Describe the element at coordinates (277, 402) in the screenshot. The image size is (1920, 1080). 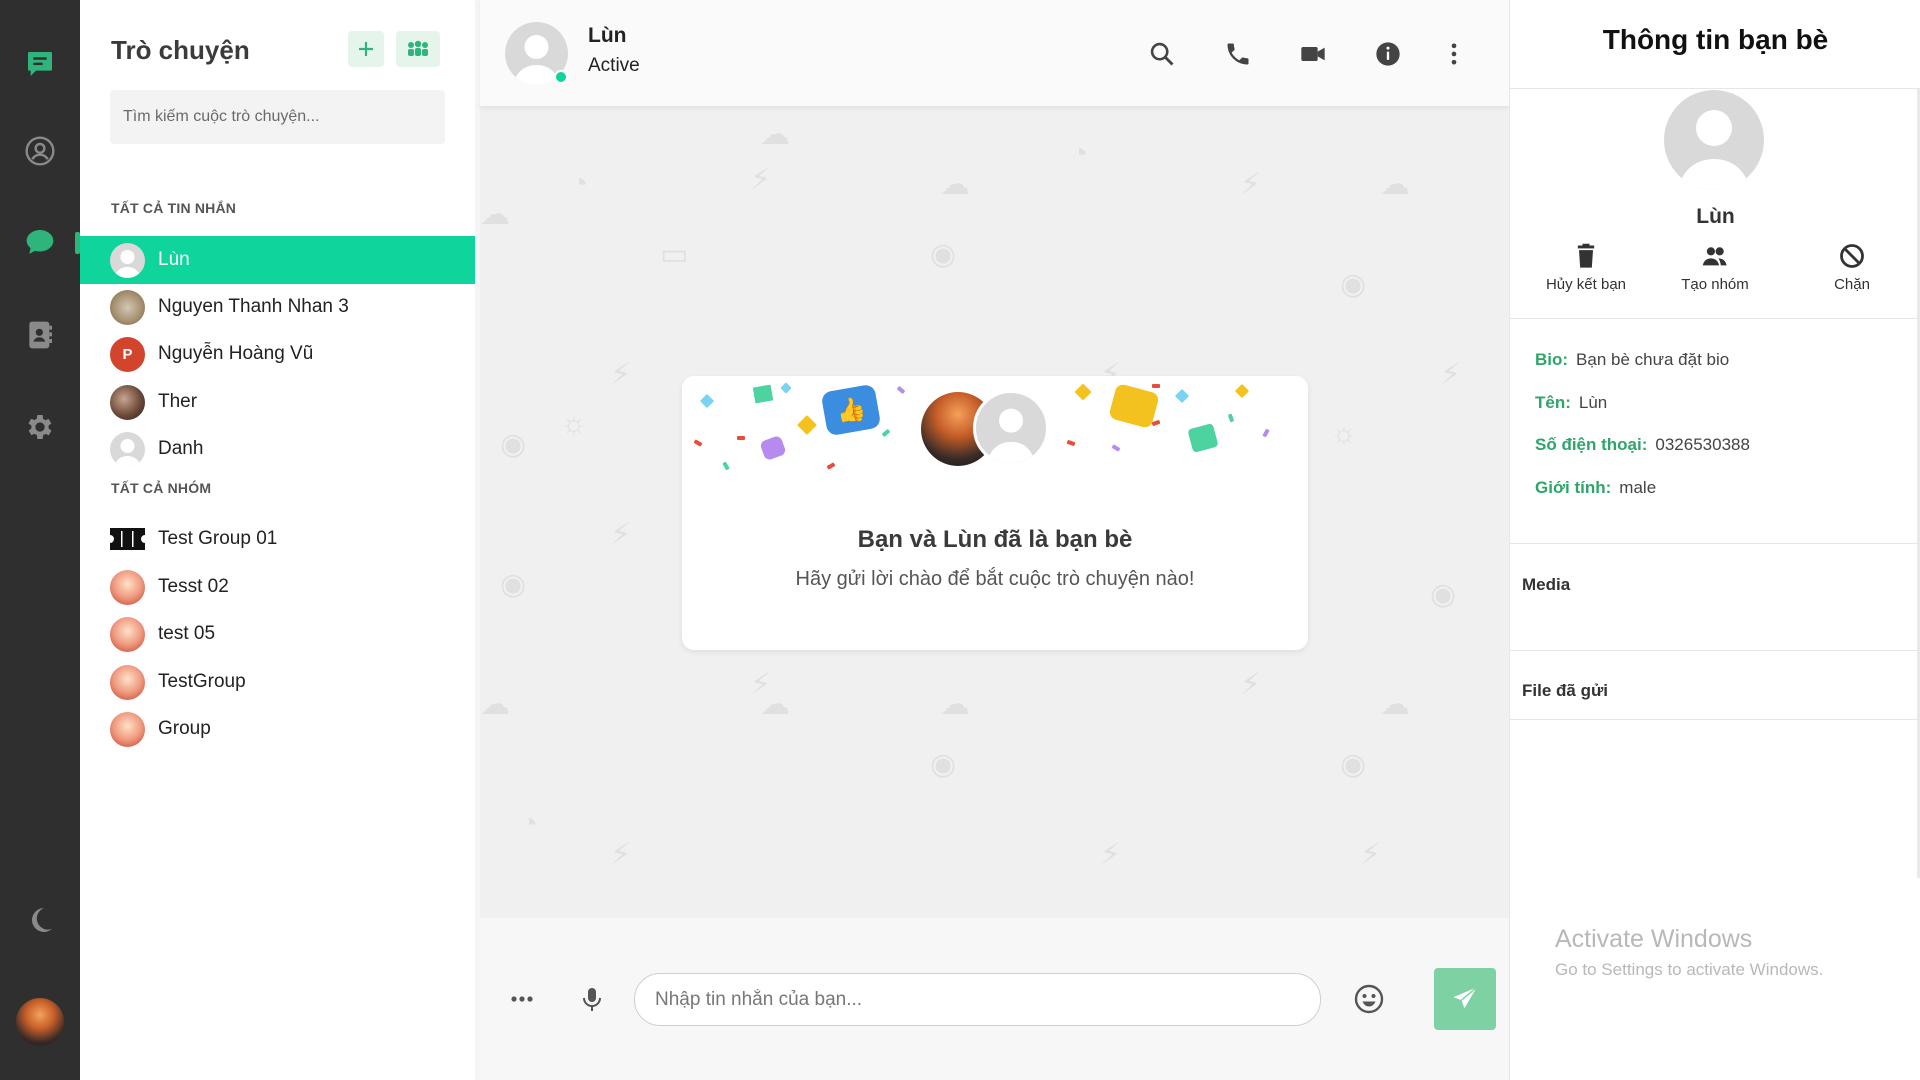
I see `conversation-item: Ther` at that location.